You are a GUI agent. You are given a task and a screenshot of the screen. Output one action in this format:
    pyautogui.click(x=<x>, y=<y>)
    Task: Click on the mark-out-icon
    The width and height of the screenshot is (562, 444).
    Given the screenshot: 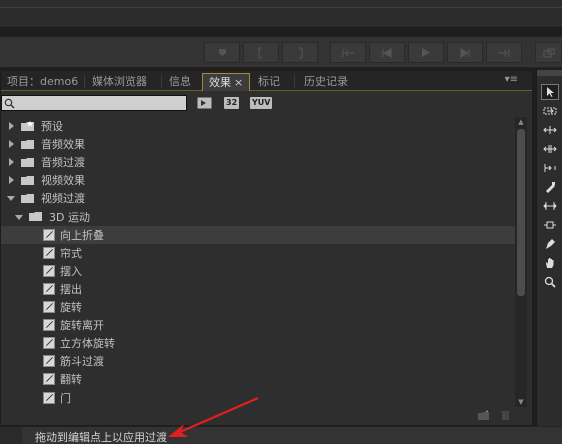 What is the action you would take?
    pyautogui.click(x=301, y=52)
    